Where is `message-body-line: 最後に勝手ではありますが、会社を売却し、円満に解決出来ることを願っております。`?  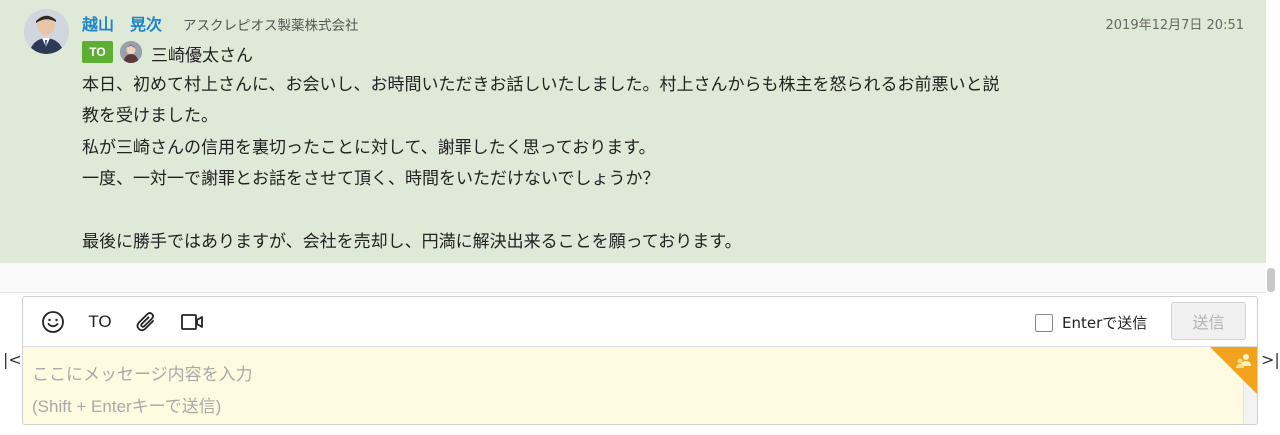
message-body-line: 最後に勝手ではありますが、会社を売却し、円満に解決出来ることを願っております。 is located at coordinates (412, 242).